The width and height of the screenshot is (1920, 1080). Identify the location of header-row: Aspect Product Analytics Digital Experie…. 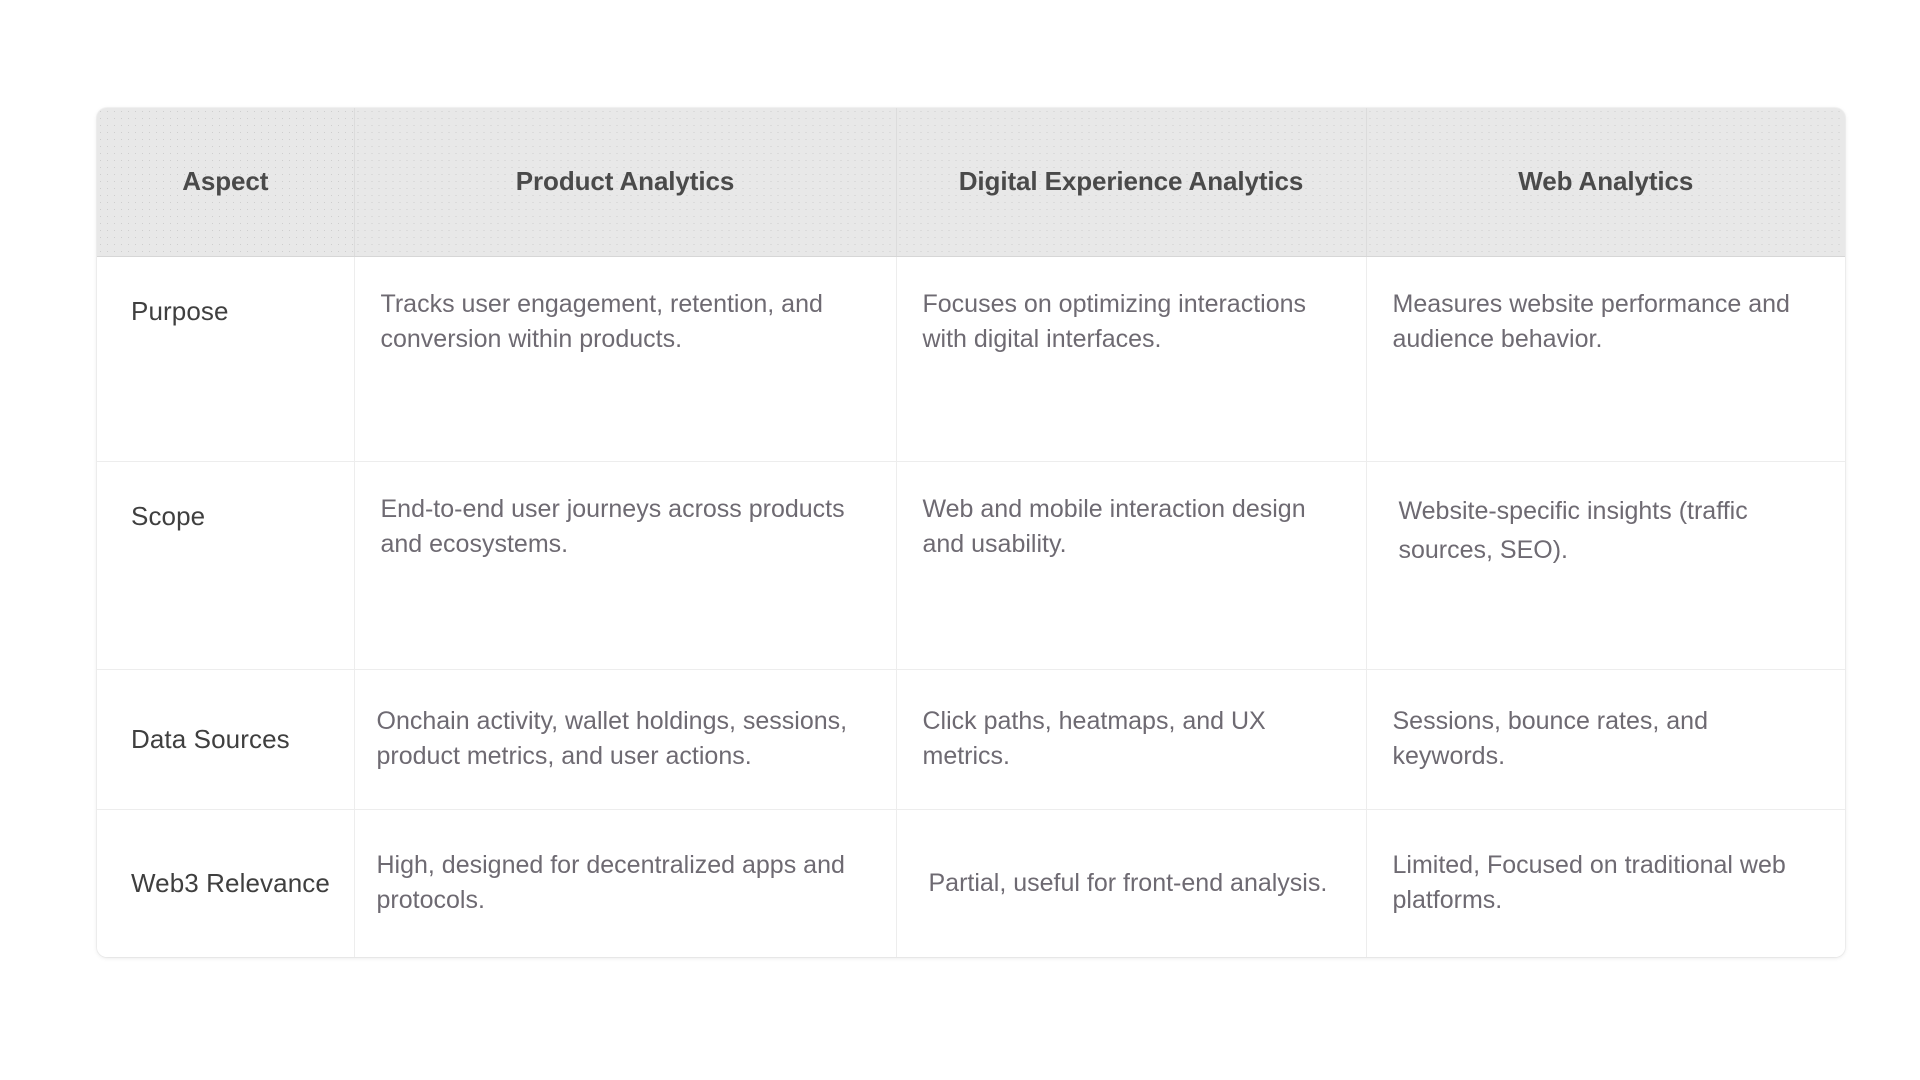
(971, 182).